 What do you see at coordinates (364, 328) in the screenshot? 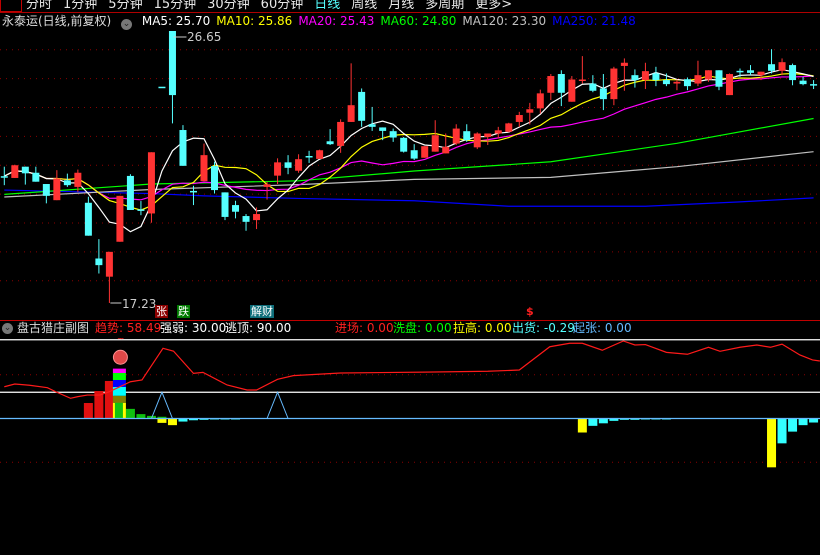
I see `indicator-entry: 进场: 0.00` at bounding box center [364, 328].